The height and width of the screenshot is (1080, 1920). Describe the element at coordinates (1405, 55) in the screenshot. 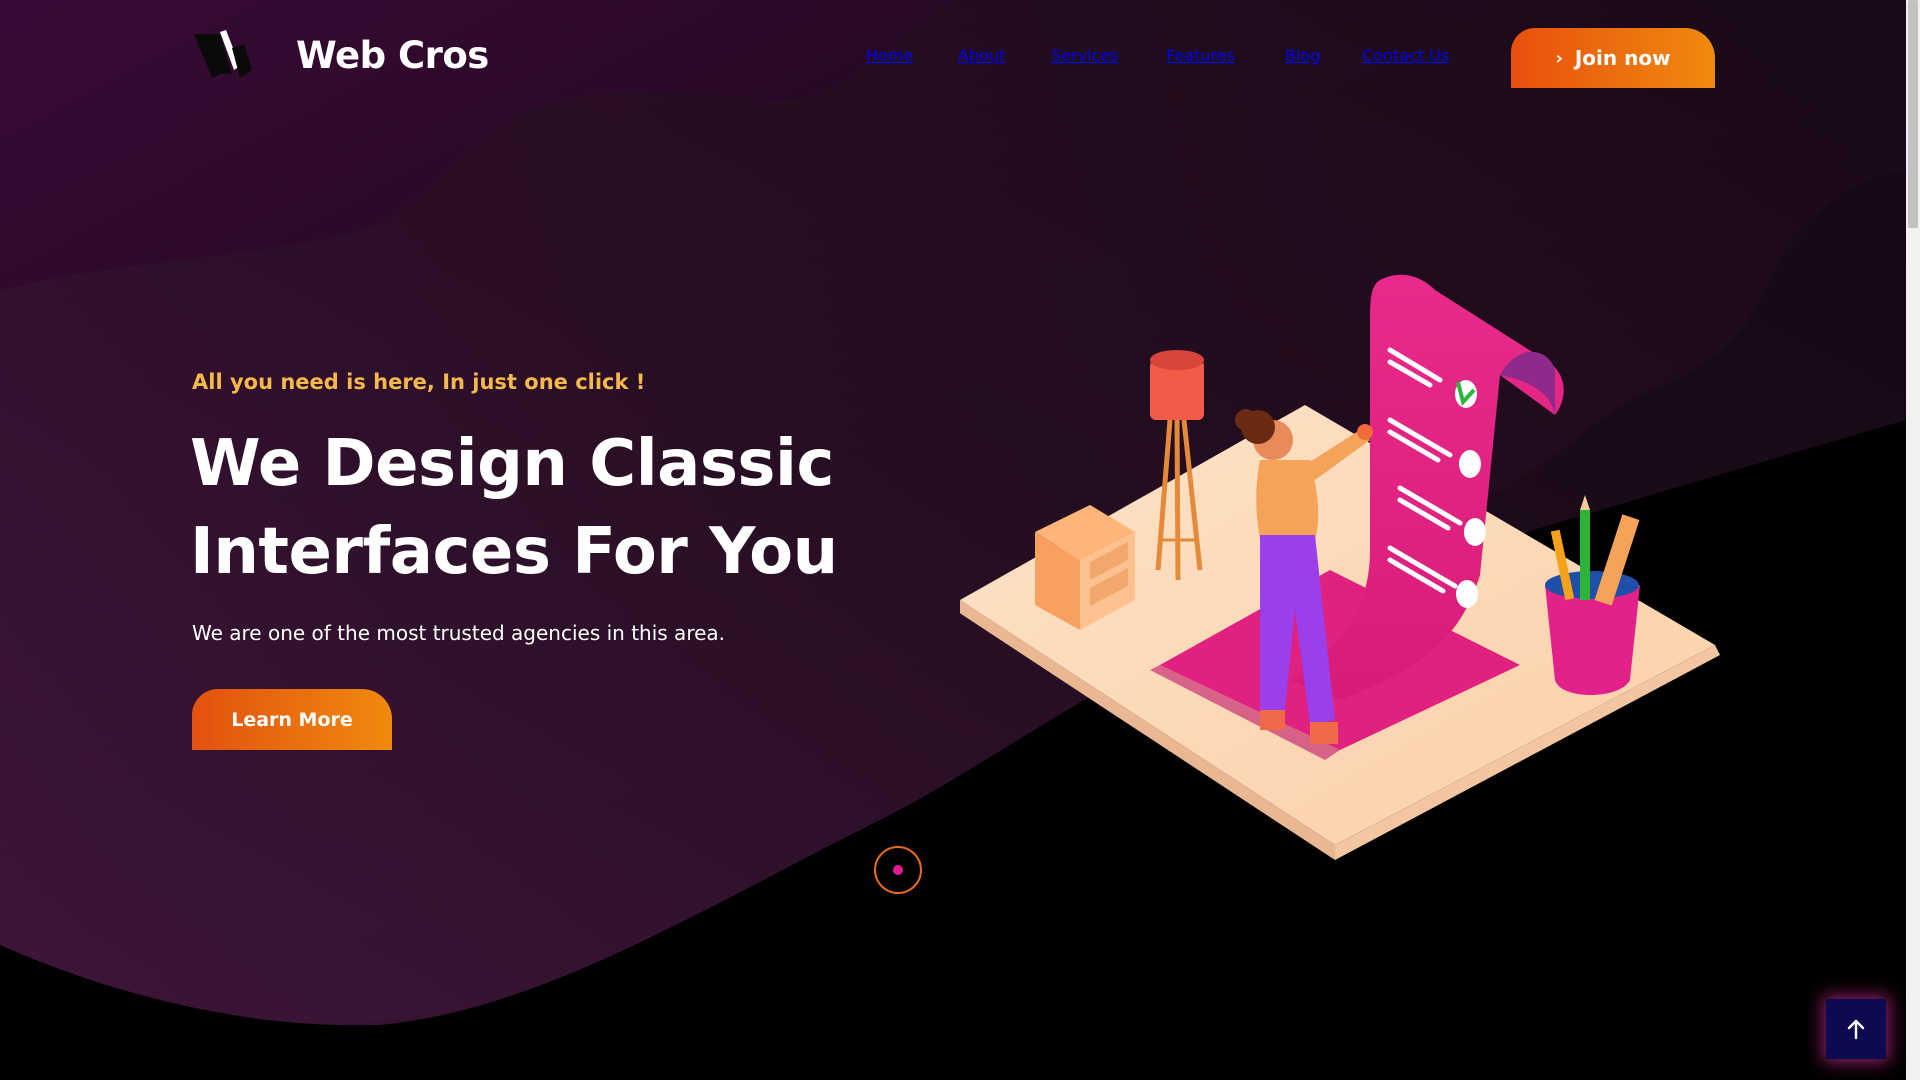

I see `nav-contact-us: Contact Us` at that location.